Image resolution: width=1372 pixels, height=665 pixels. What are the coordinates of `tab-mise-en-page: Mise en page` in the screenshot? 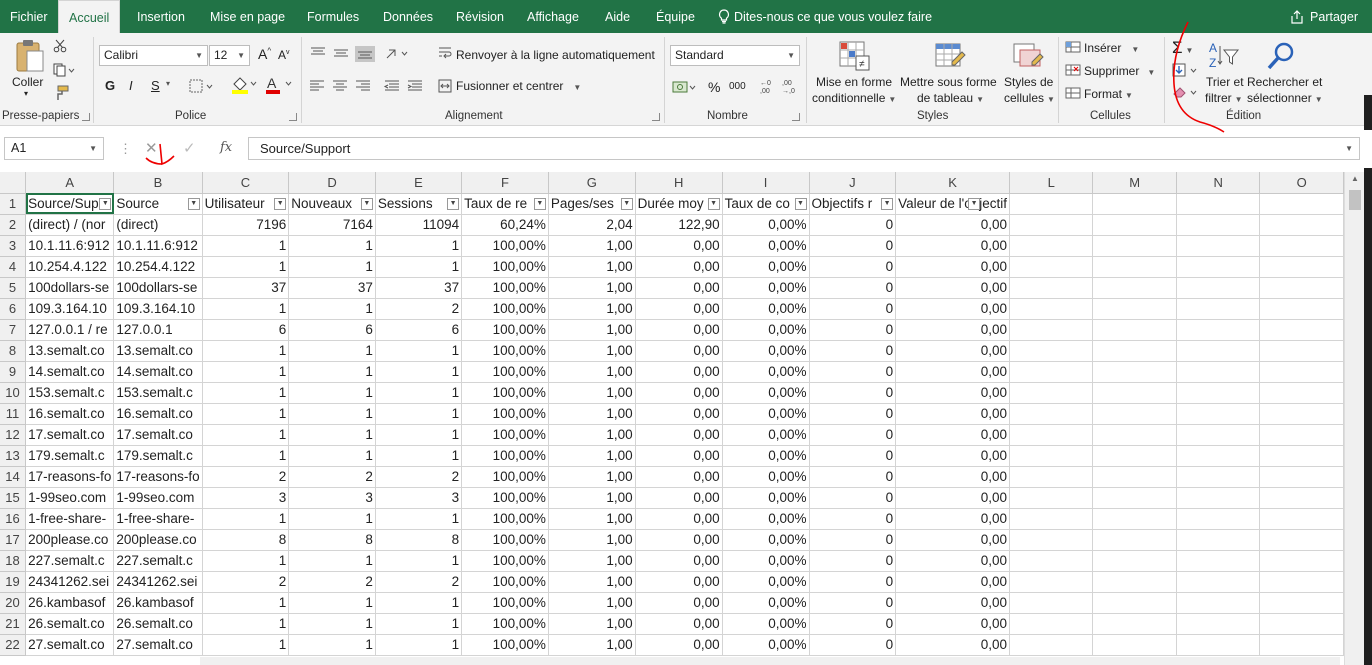 It's located at (247, 16).